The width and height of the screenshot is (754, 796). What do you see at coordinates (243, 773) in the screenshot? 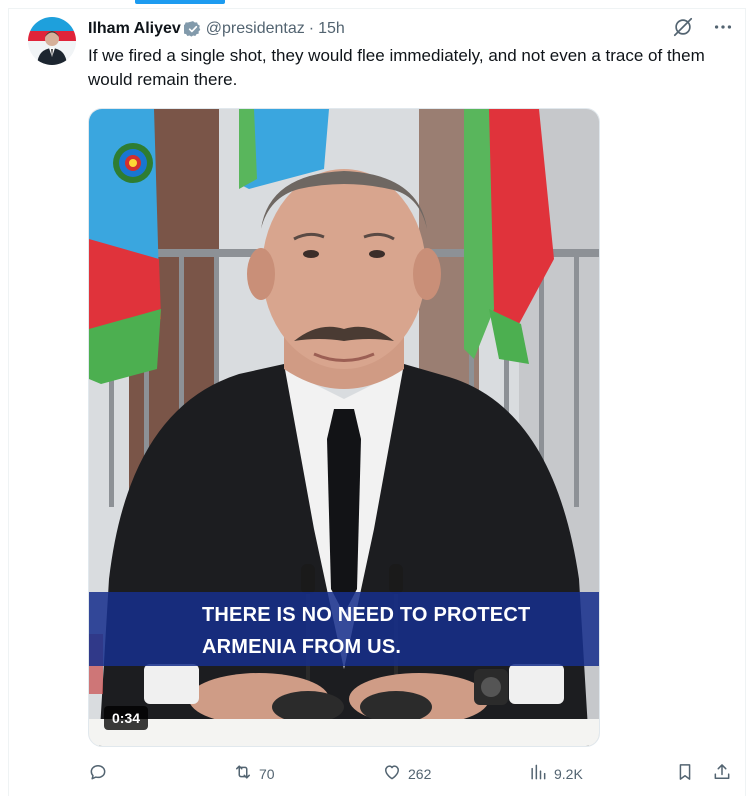
I see `retweet-icon` at bounding box center [243, 773].